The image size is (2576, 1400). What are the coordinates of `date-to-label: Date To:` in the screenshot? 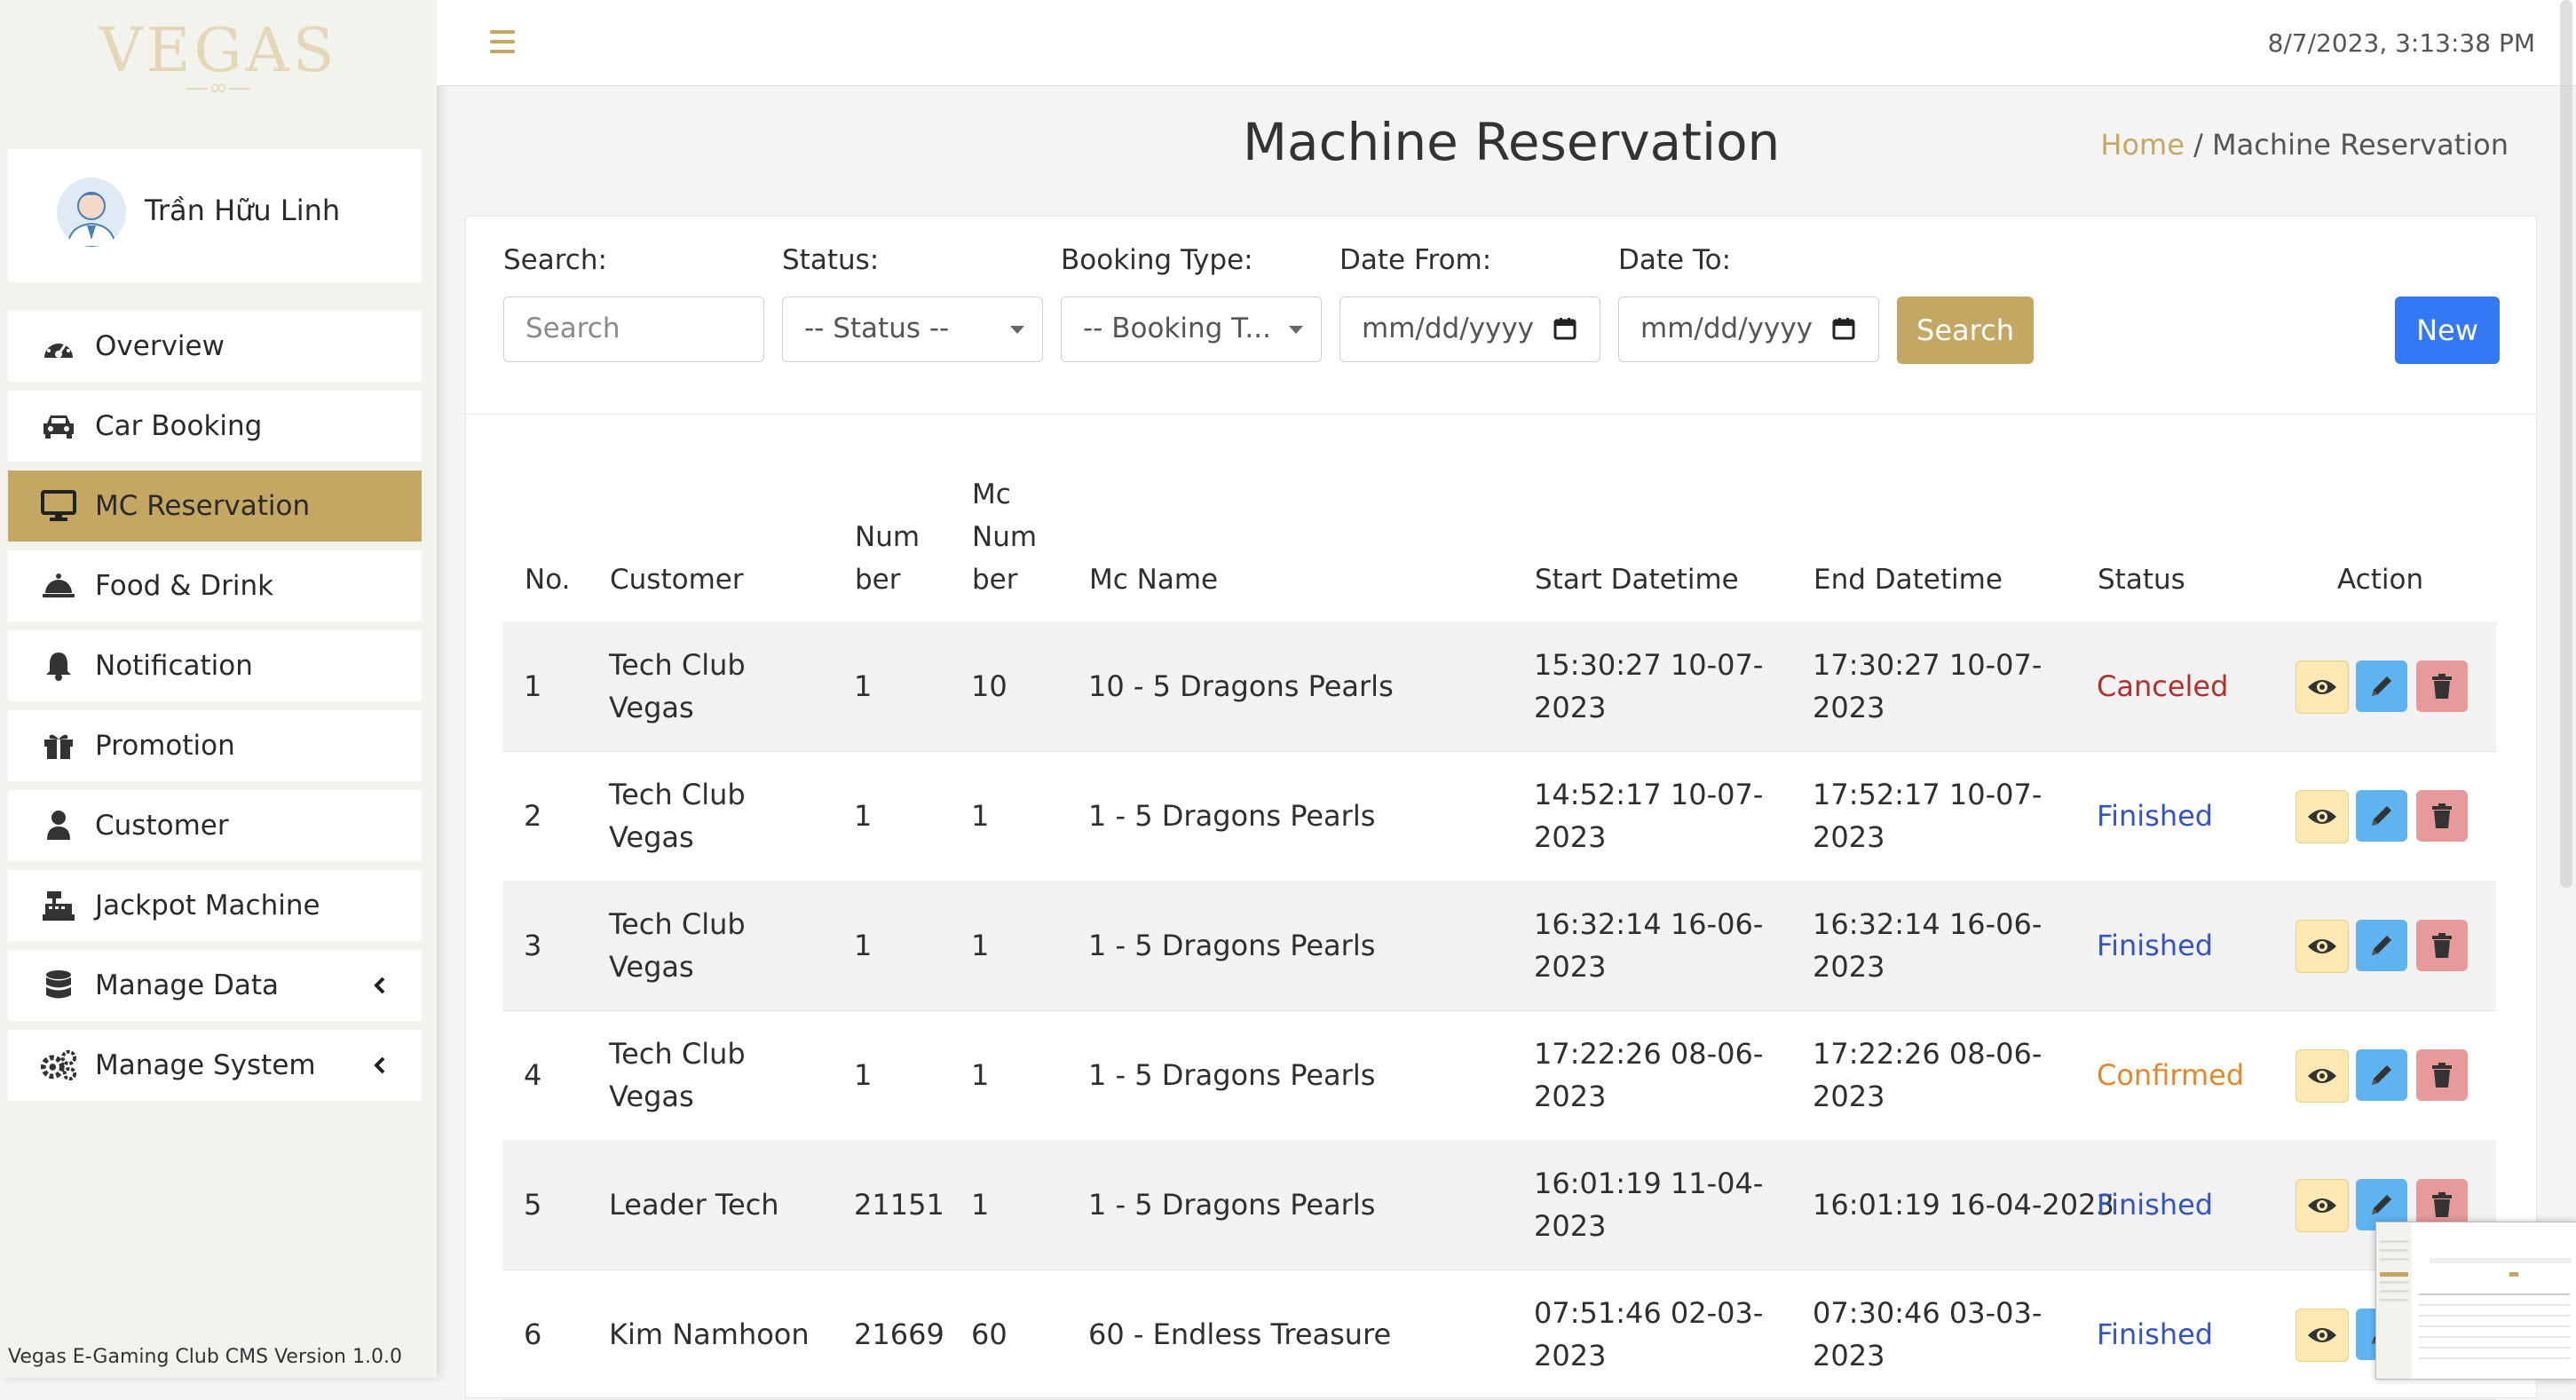 It's located at (1675, 260).